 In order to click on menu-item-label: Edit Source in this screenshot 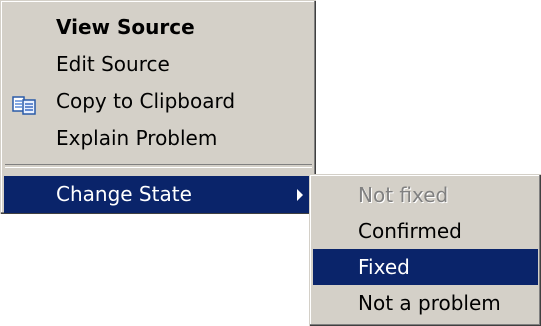, I will do `click(113, 64)`.